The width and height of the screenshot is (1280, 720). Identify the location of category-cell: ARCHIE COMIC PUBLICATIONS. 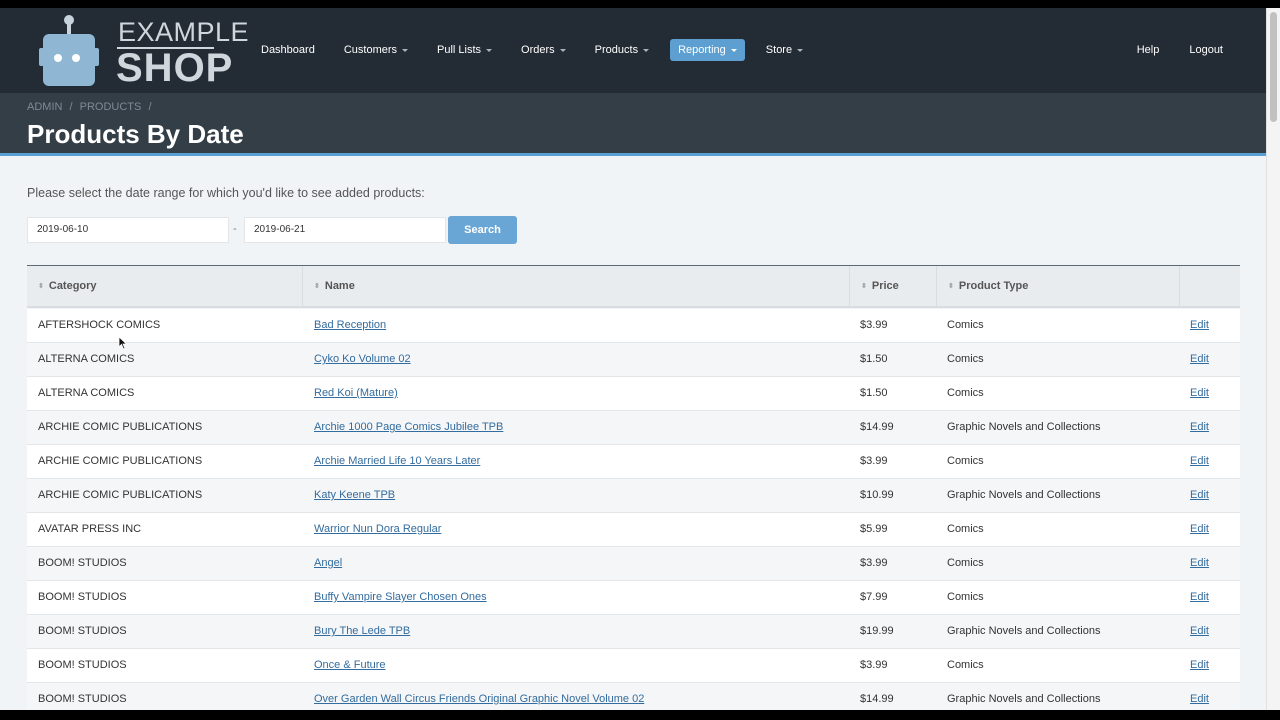
(120, 461).